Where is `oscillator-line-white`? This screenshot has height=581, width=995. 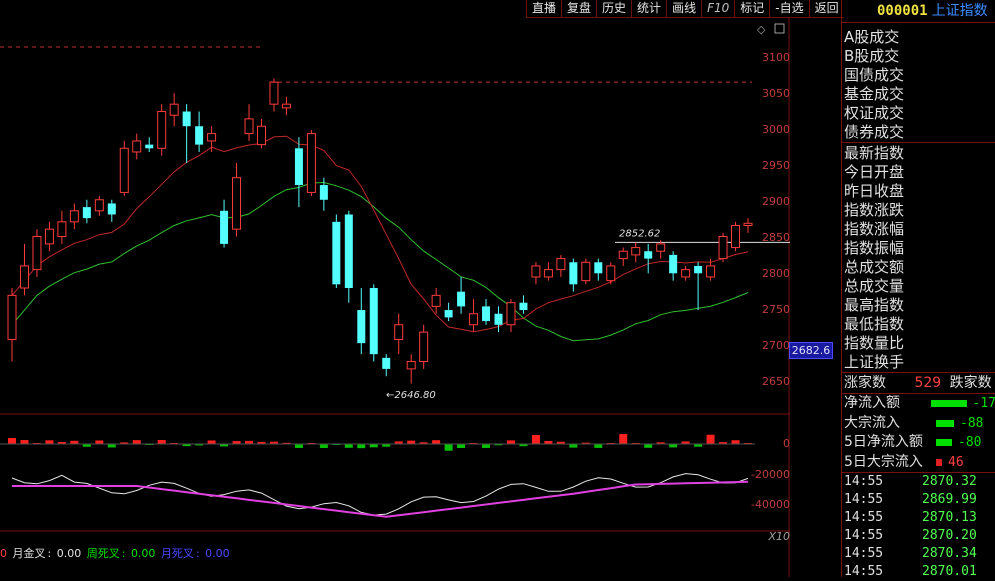 oscillator-line-white is located at coordinates (380, 494).